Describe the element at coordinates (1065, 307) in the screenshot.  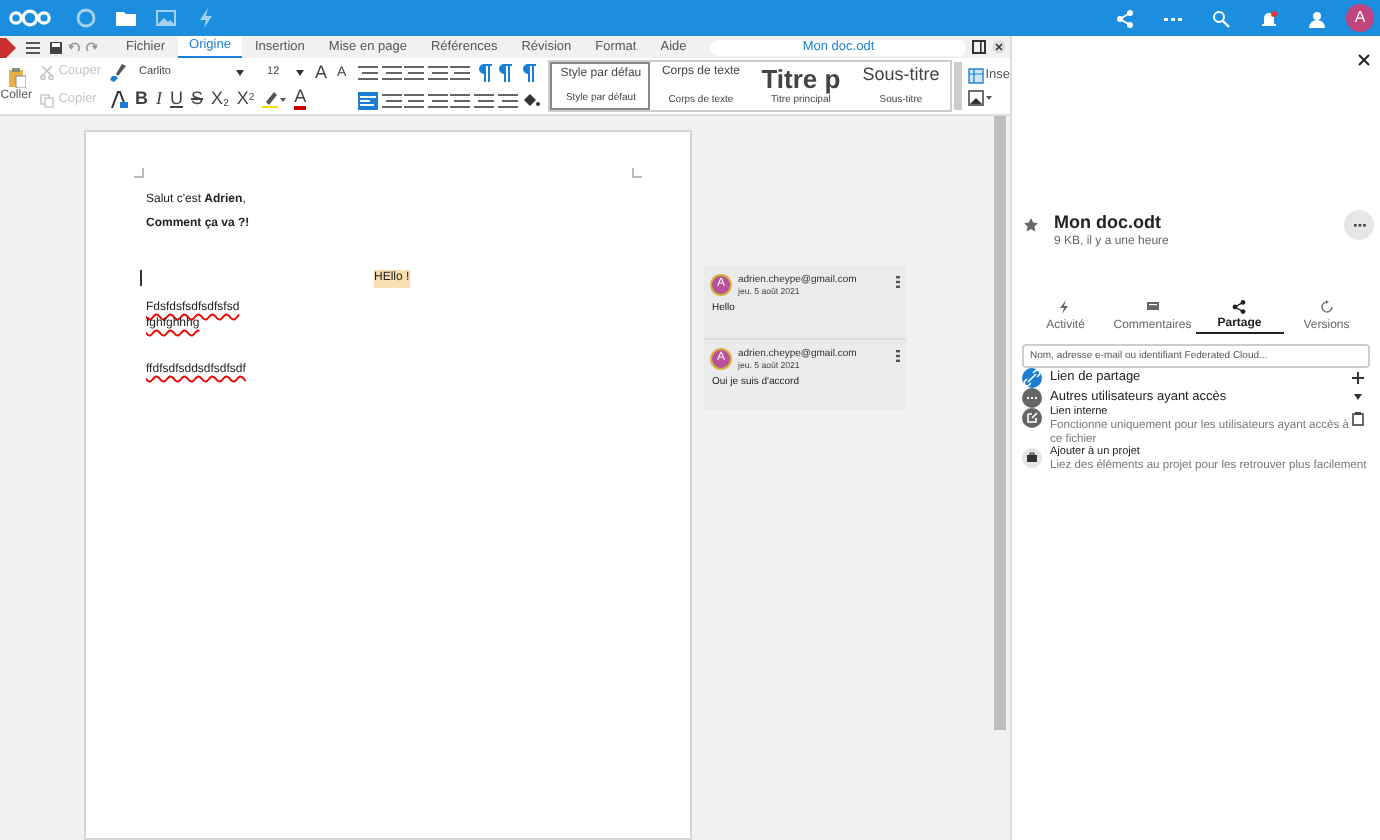
I see `lightning-icon` at that location.